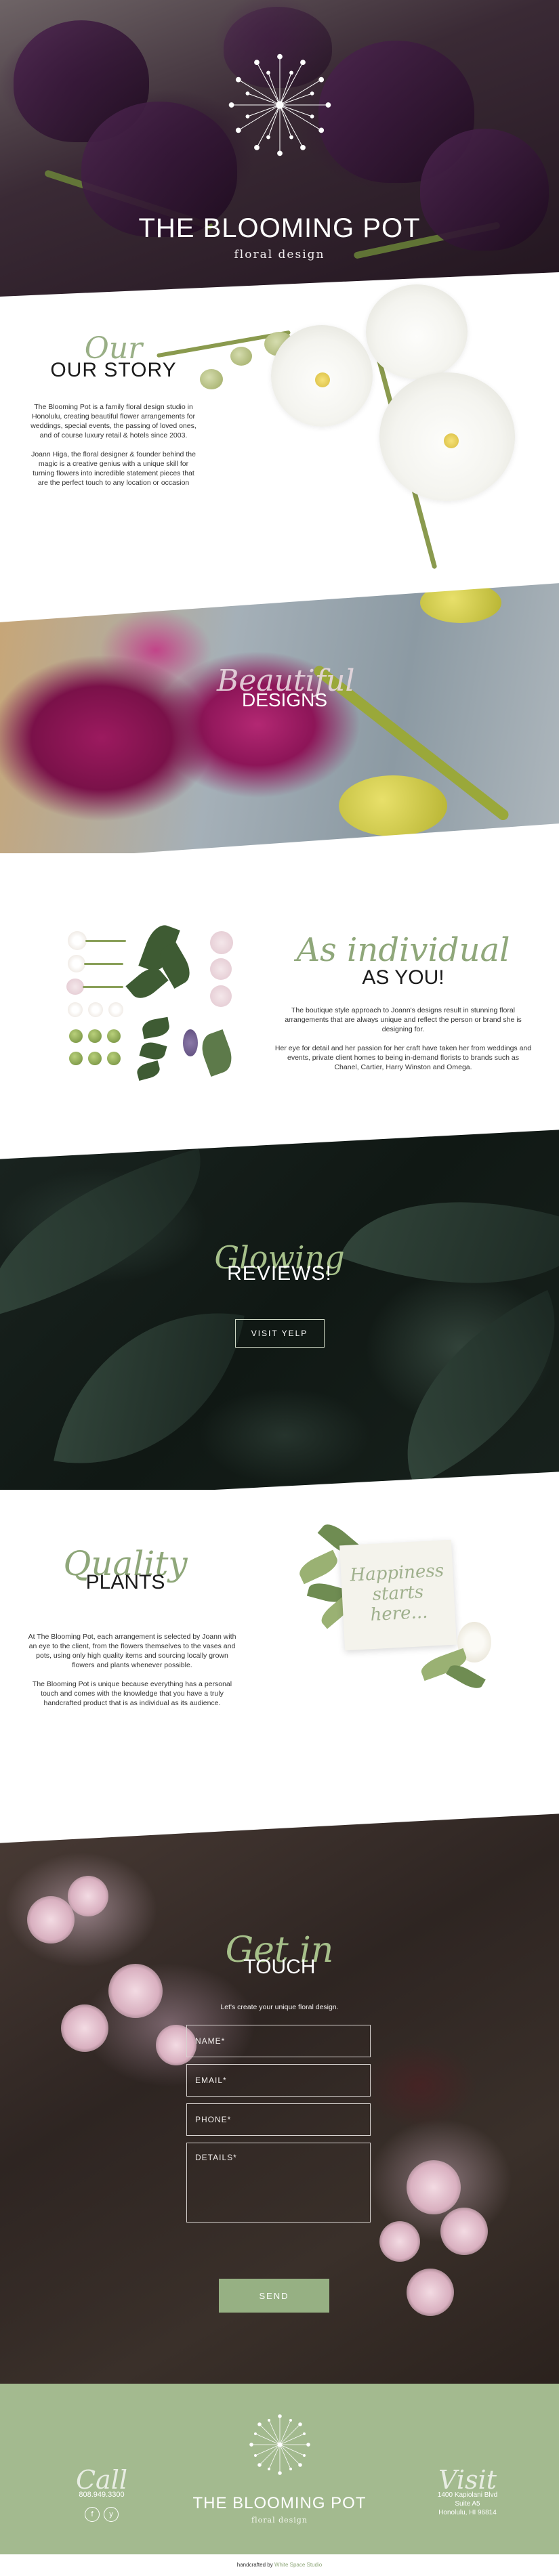  I want to click on white-orchid-flower, so click(417, 331).